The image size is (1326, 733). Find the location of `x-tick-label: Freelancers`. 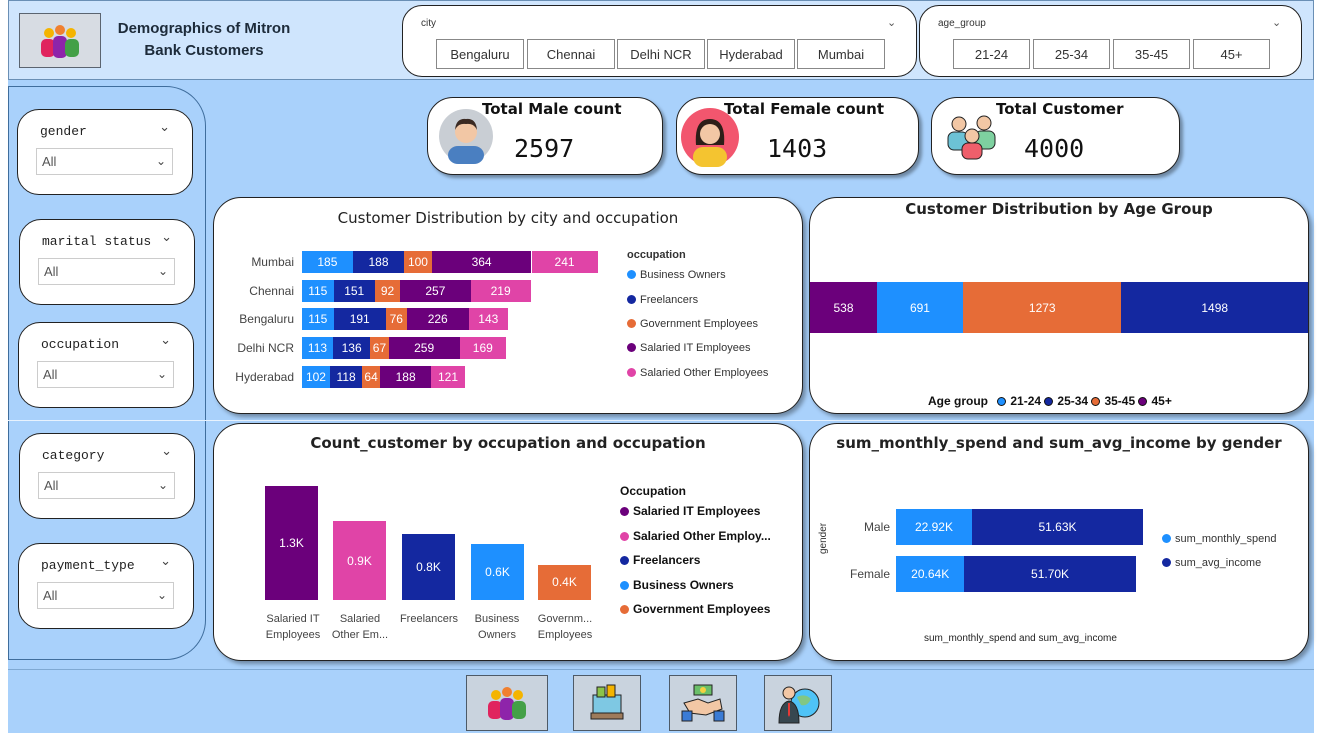

x-tick-label: Freelancers is located at coordinates (429, 619).